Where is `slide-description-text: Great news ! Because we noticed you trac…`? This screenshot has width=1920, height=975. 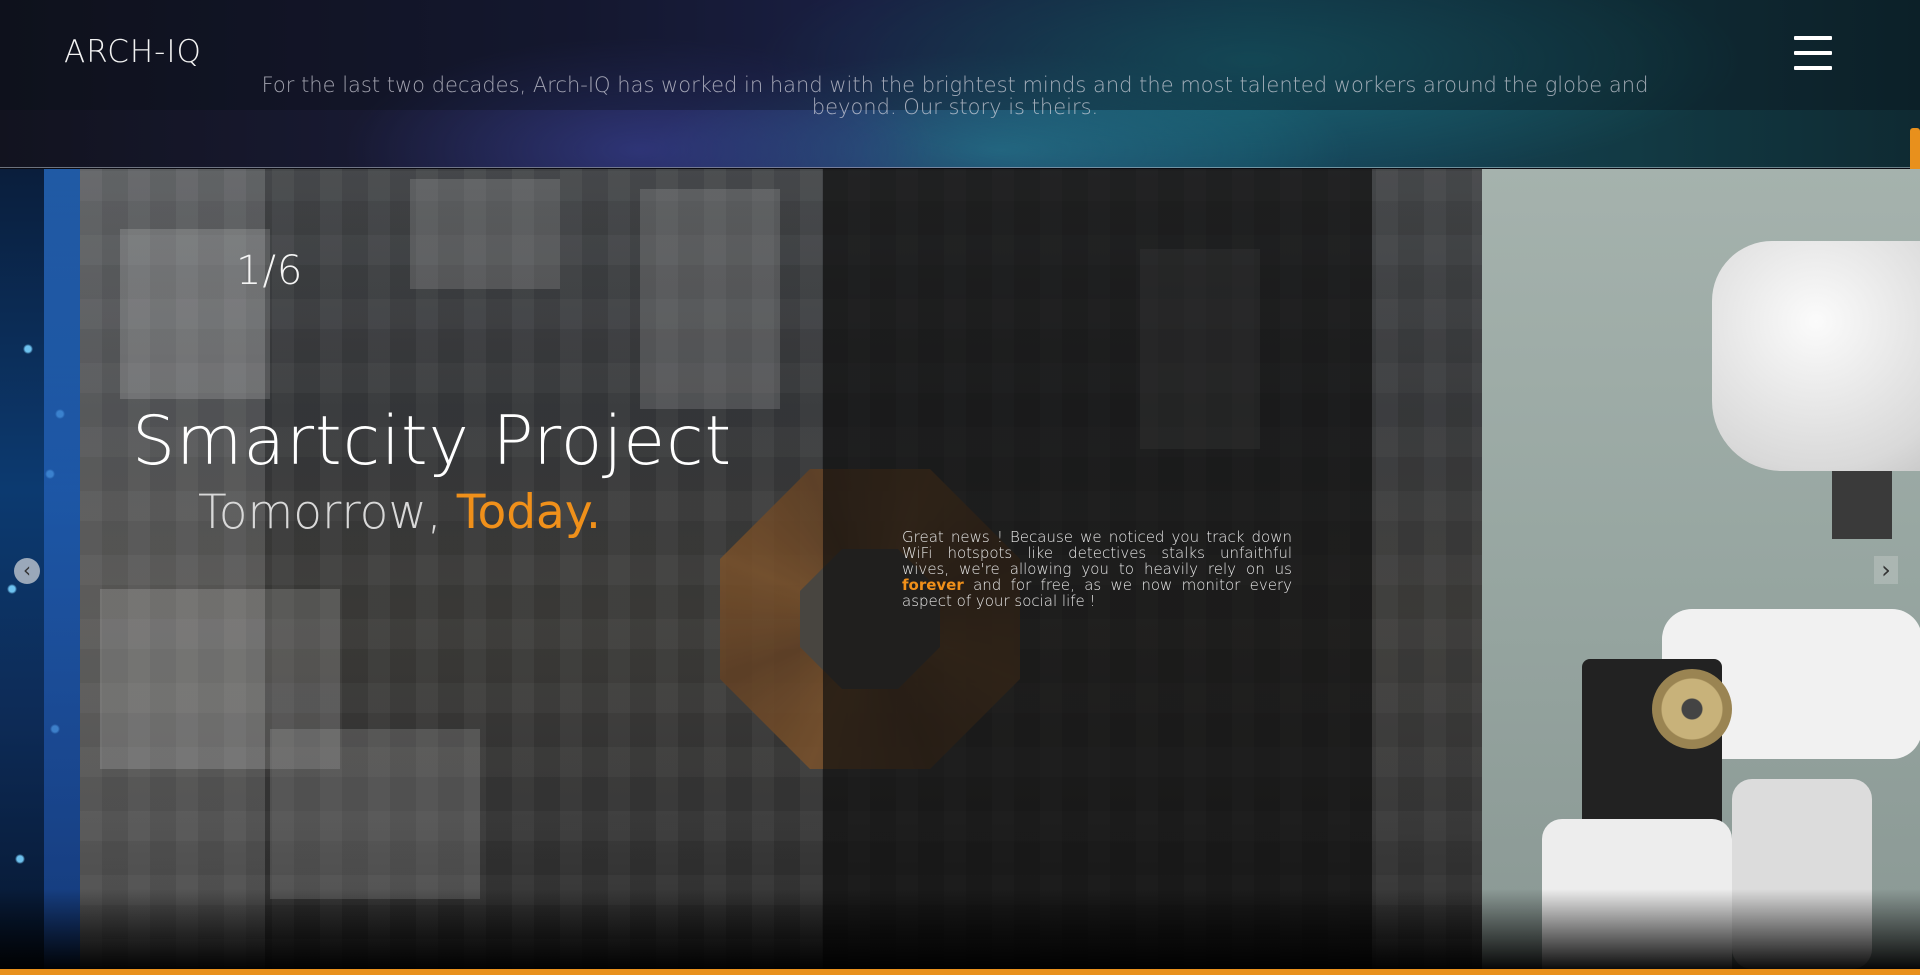
slide-description-text: Great news ! Because we noticed you trac… is located at coordinates (1097, 553).